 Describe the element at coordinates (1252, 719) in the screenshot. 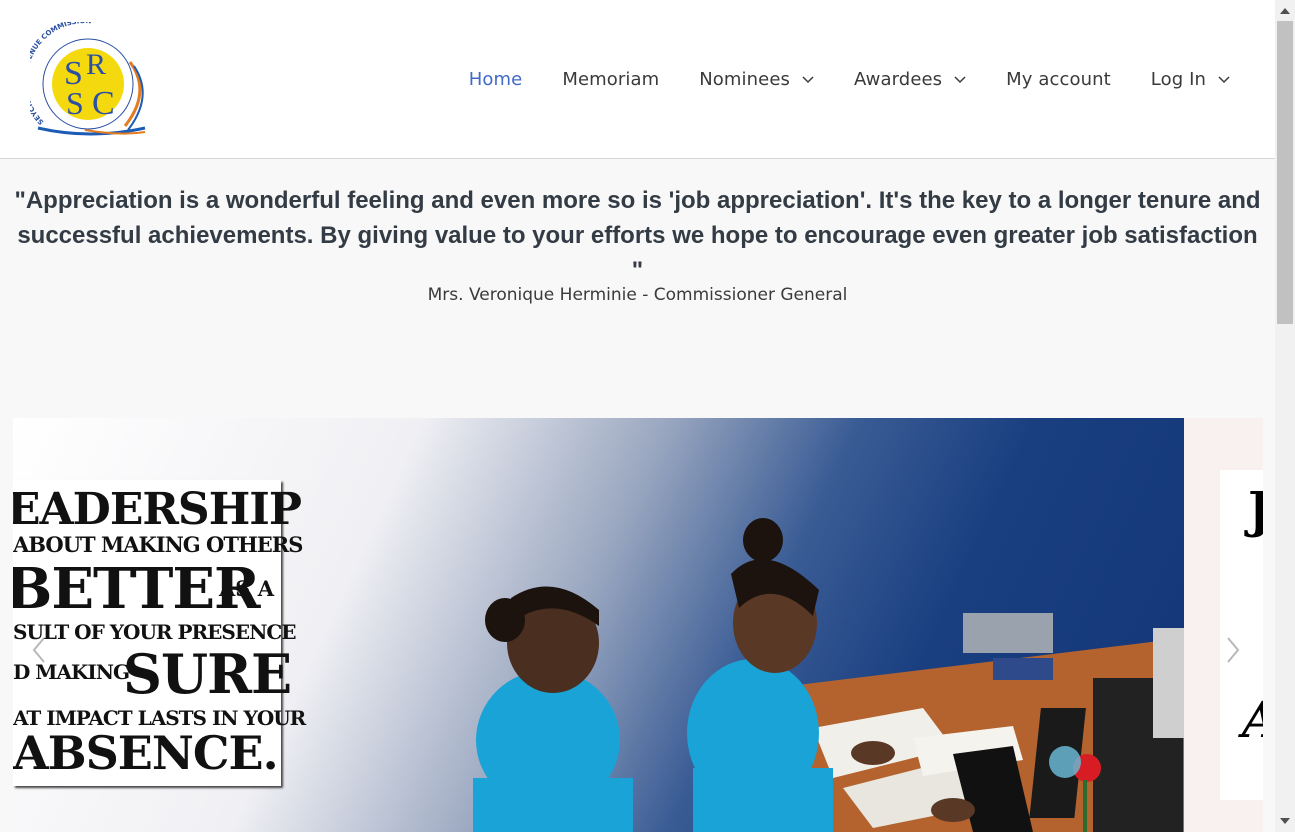

I see `next-slide-glyph: A` at that location.